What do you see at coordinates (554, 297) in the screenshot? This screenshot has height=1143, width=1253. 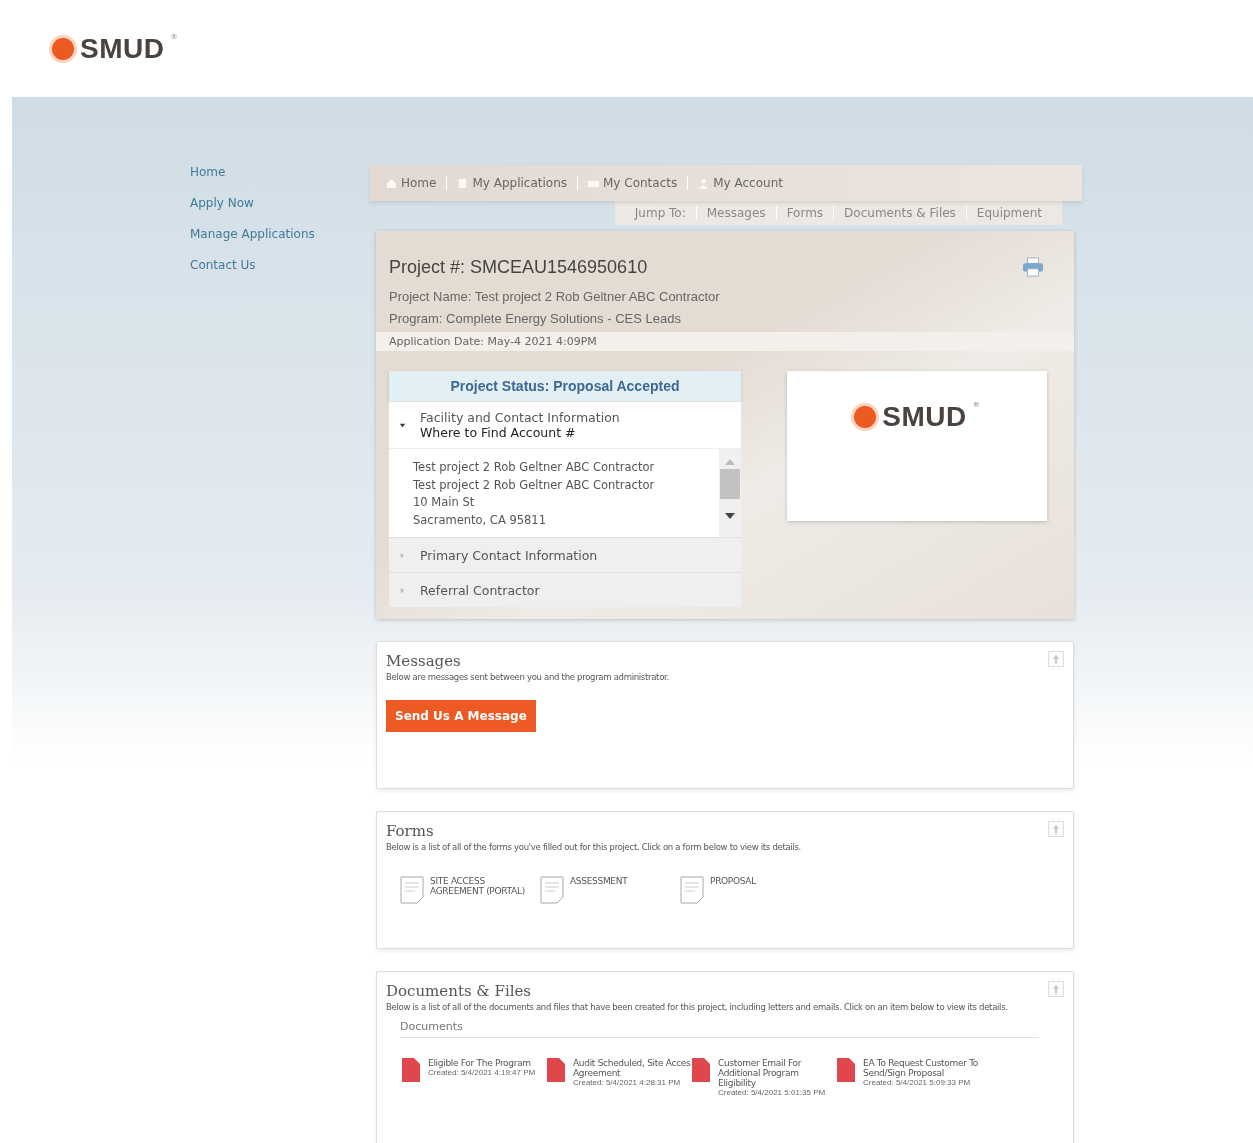 I see `project-name: Project Name: Test project 2 Rob Geltner ABC Contractor` at bounding box center [554, 297].